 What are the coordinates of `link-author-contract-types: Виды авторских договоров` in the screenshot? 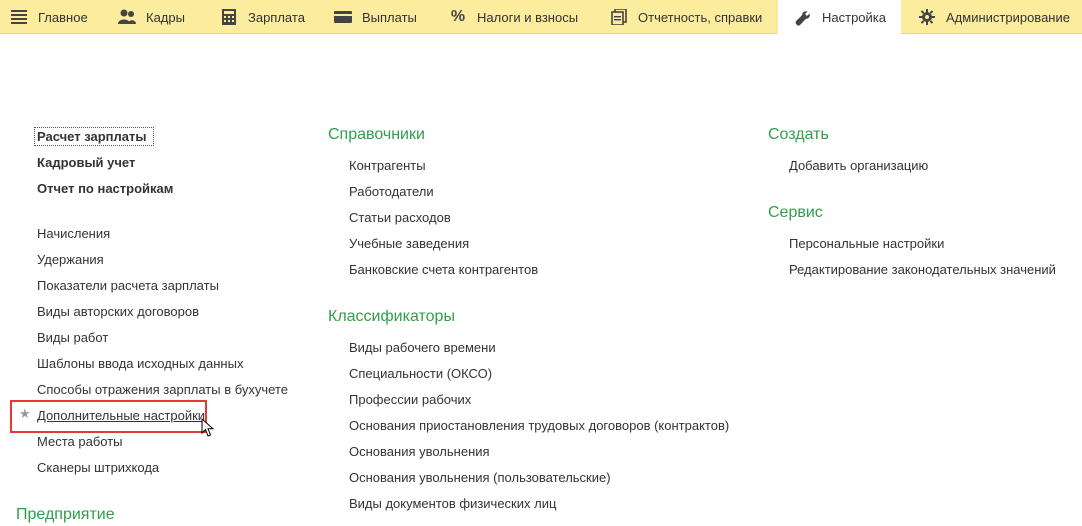 It's located at (118, 311).